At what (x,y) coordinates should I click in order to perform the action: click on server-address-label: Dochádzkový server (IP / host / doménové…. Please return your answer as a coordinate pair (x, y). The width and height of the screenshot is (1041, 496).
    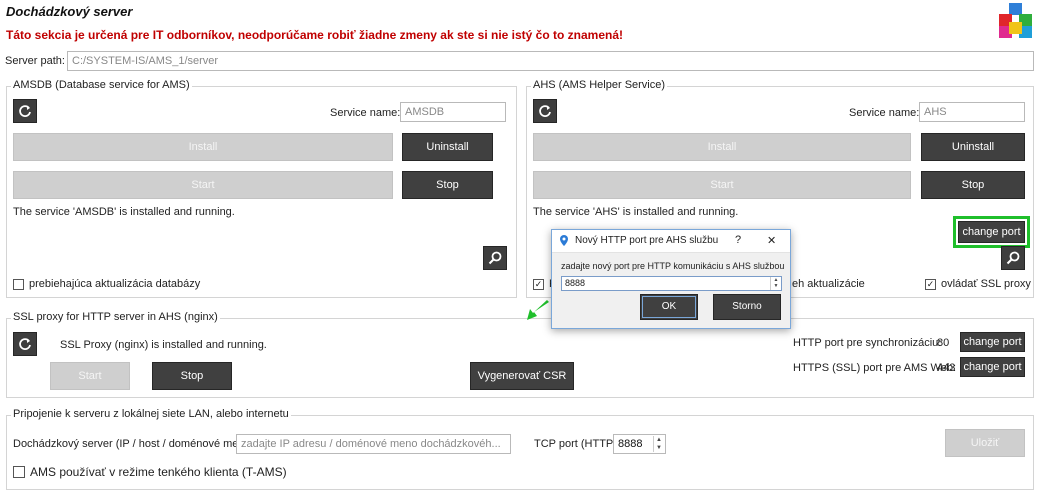
    Looking at the image, I should click on (135, 444).